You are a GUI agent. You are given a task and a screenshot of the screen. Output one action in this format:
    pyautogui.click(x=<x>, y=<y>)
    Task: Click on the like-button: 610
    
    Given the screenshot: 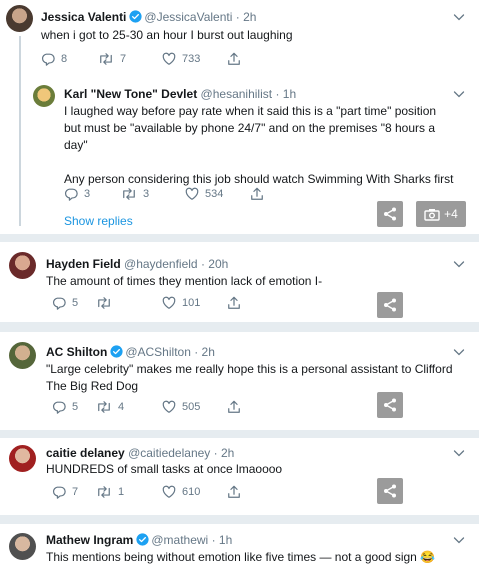 What is the action you would take?
    pyautogui.click(x=181, y=492)
    